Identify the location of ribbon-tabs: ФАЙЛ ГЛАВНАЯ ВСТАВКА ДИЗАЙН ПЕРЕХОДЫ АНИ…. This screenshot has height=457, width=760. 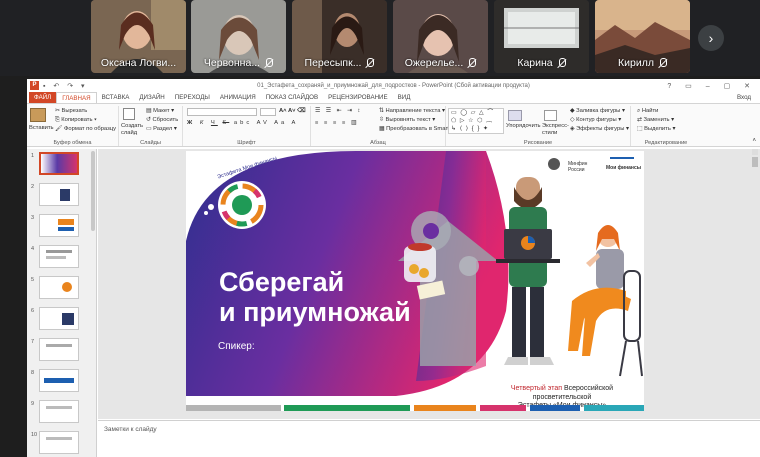
(393, 97).